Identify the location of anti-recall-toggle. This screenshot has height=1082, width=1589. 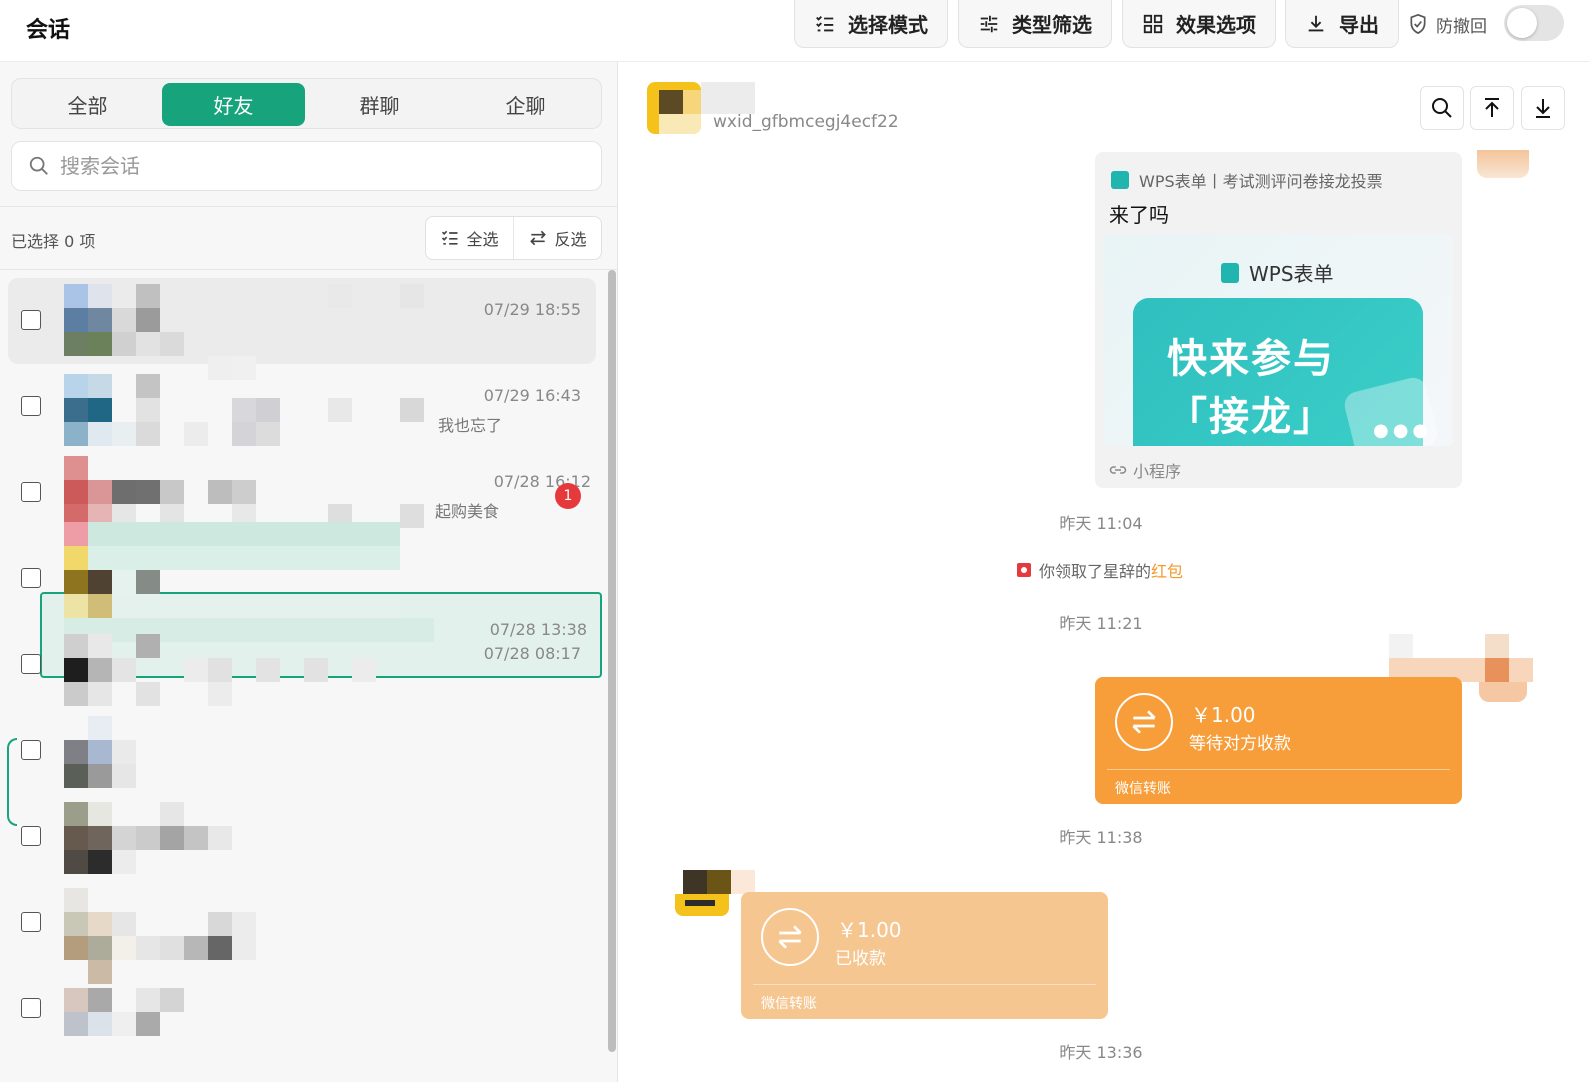
(1534, 23).